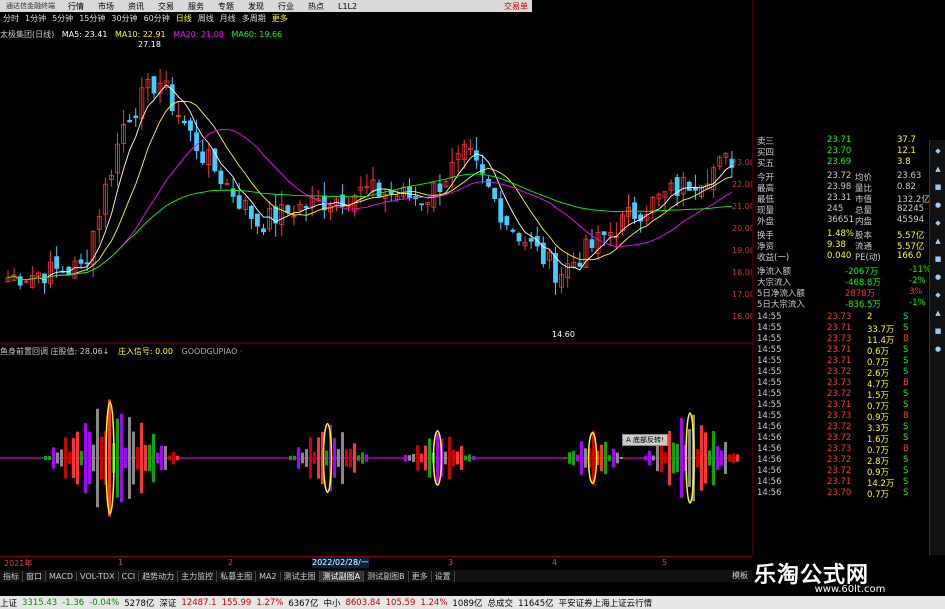  I want to click on tab-test-main: 测试主图, so click(300, 576).